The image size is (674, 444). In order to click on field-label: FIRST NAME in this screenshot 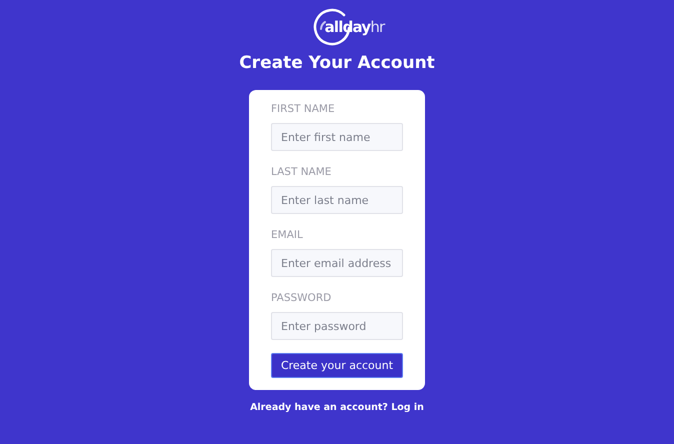, I will do `click(303, 109)`.